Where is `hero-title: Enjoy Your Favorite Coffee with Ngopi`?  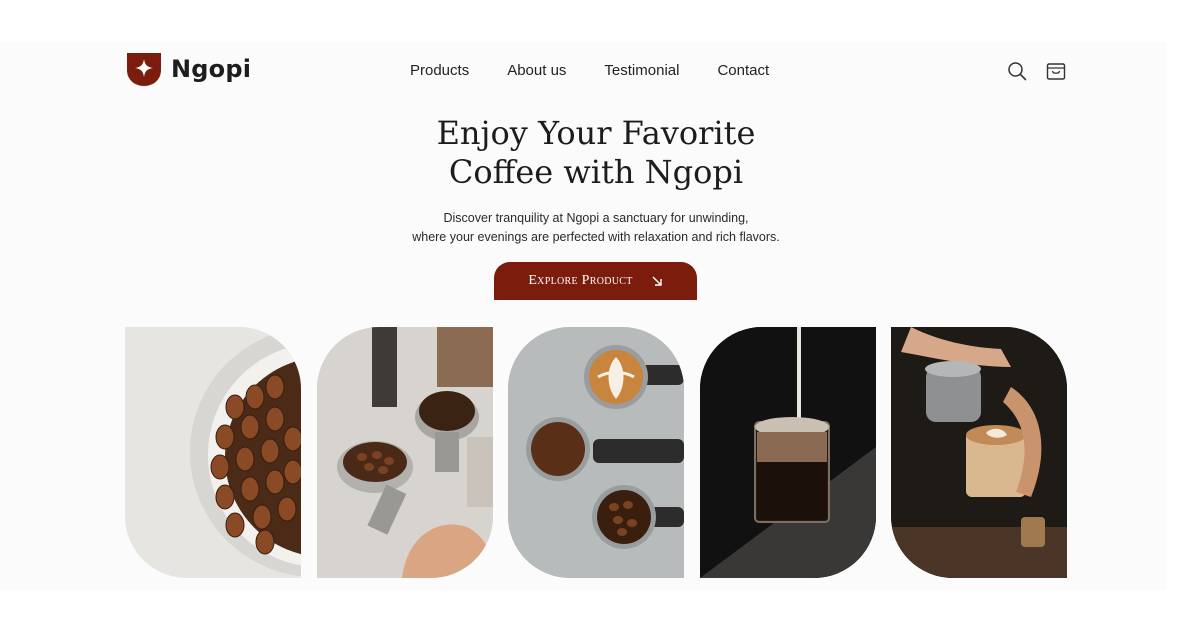 hero-title: Enjoy Your Favorite Coffee with Ngopi is located at coordinates (596, 153).